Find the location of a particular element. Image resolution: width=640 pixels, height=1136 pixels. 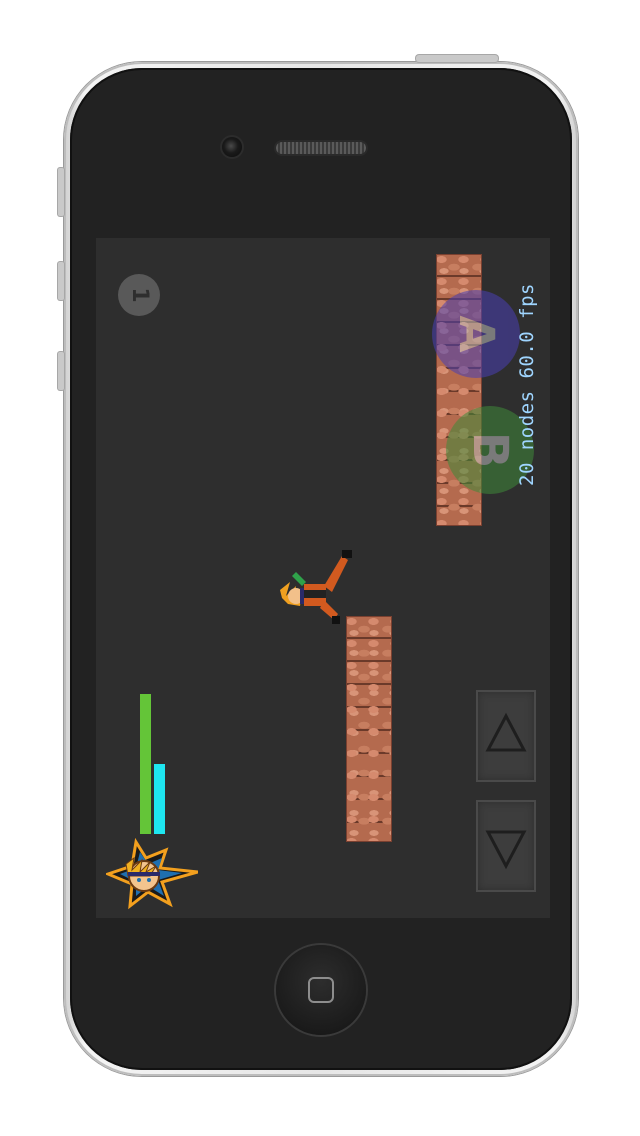

pause-button-label: 1 is located at coordinates (139, 295).